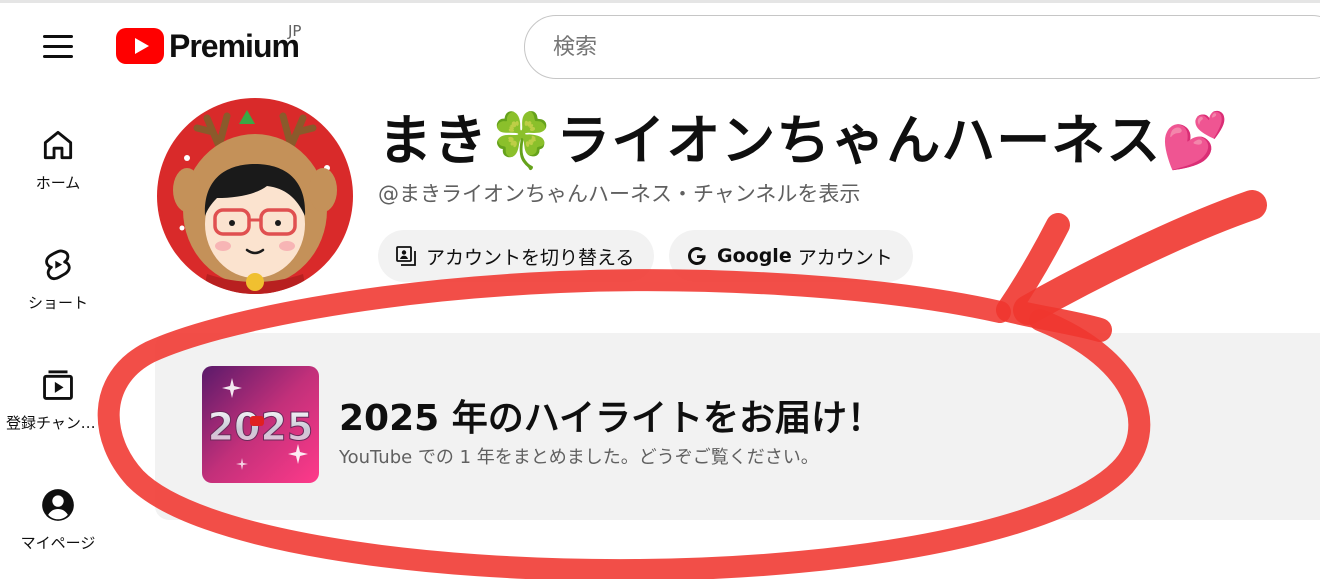 The height and width of the screenshot is (579, 1320). Describe the element at coordinates (804, 140) in the screenshot. I see `channel-title: まき🍀ライオンちゃんハーネス💕` at that location.